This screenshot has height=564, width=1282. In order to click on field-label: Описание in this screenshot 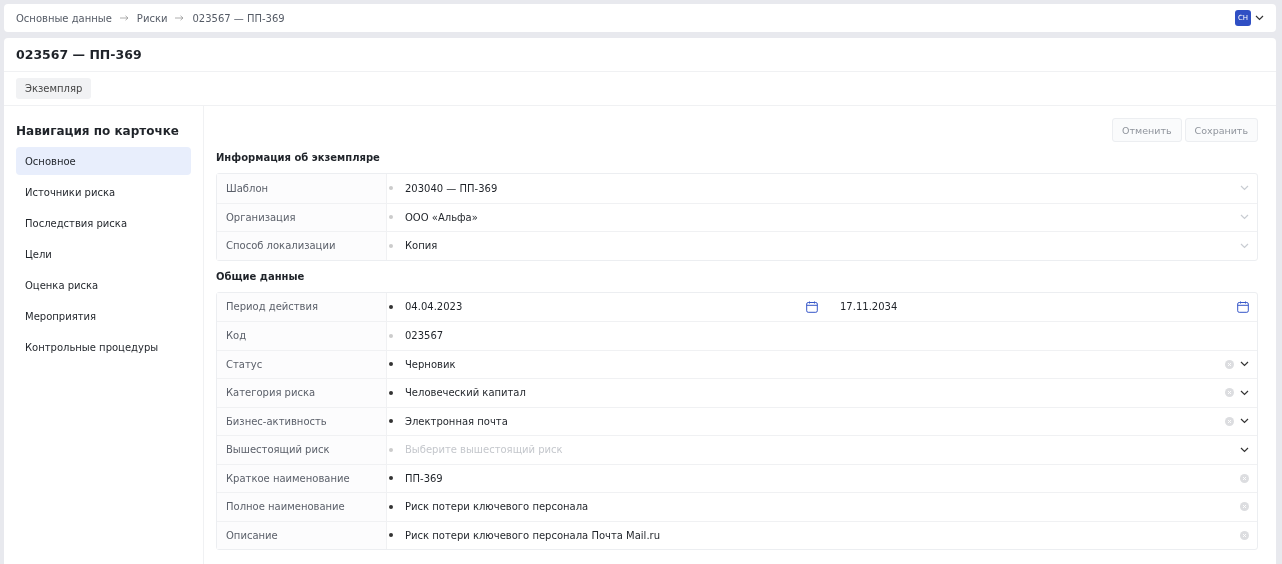, I will do `click(302, 535)`.